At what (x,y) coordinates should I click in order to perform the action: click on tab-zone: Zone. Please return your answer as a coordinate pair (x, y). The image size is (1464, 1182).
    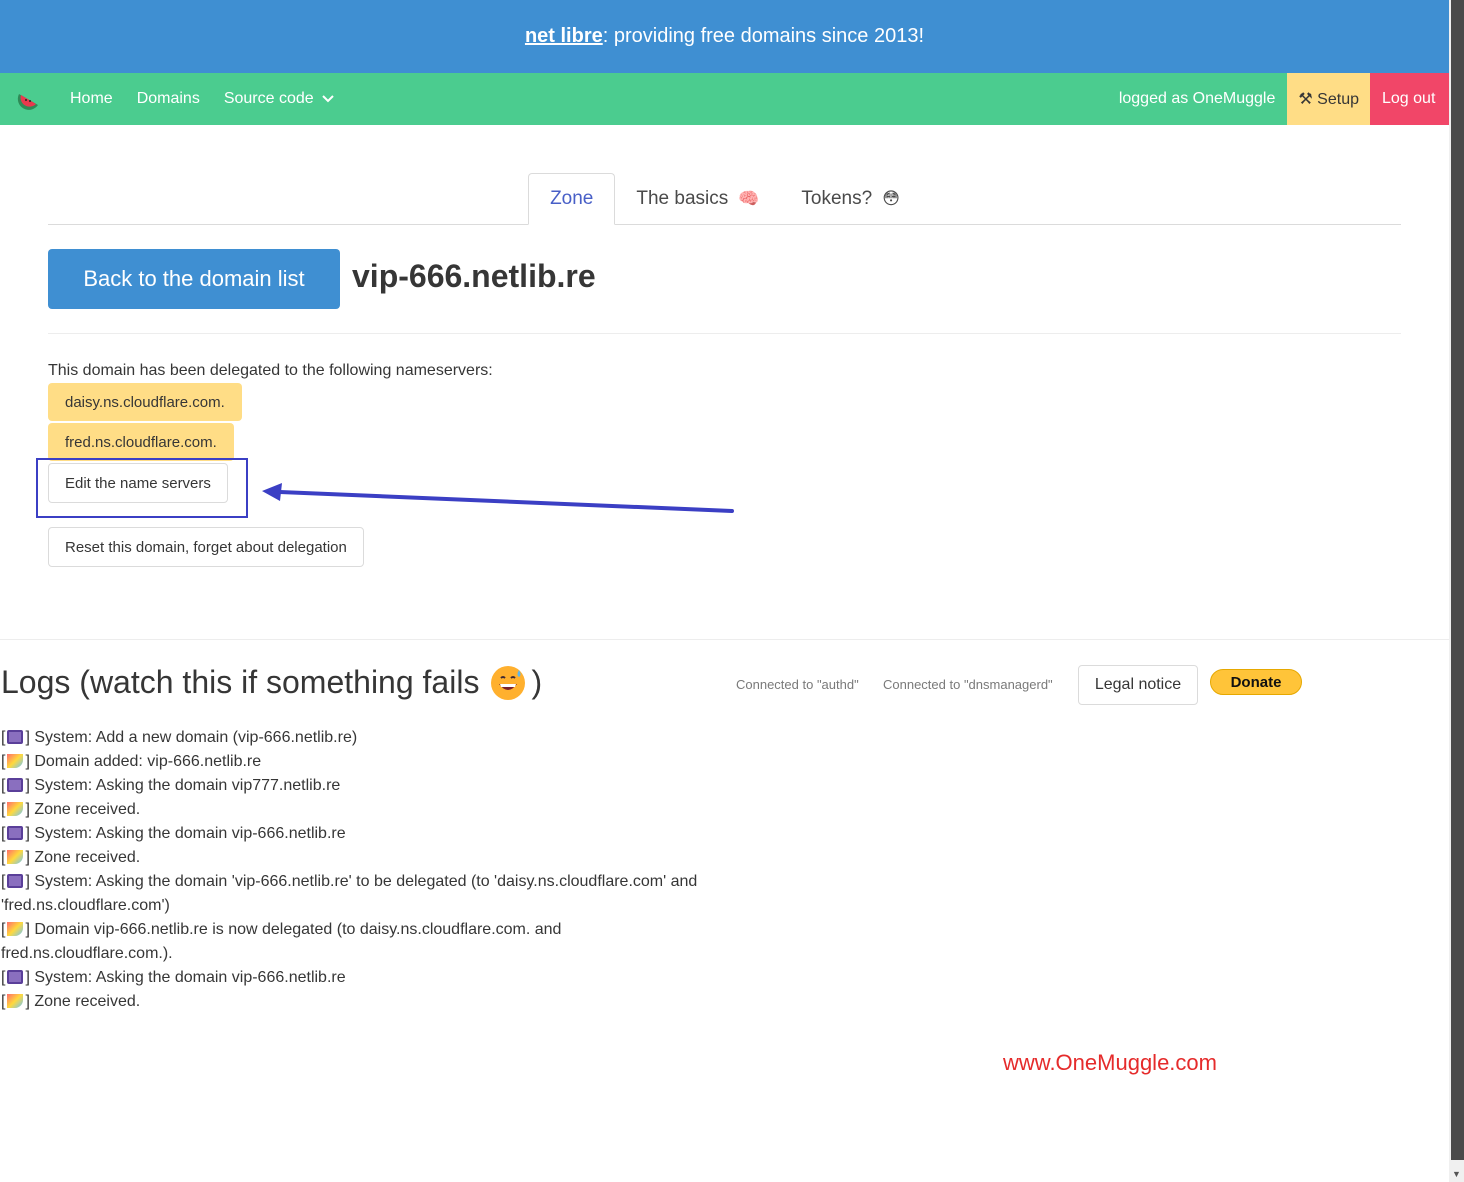
    Looking at the image, I should click on (572, 199).